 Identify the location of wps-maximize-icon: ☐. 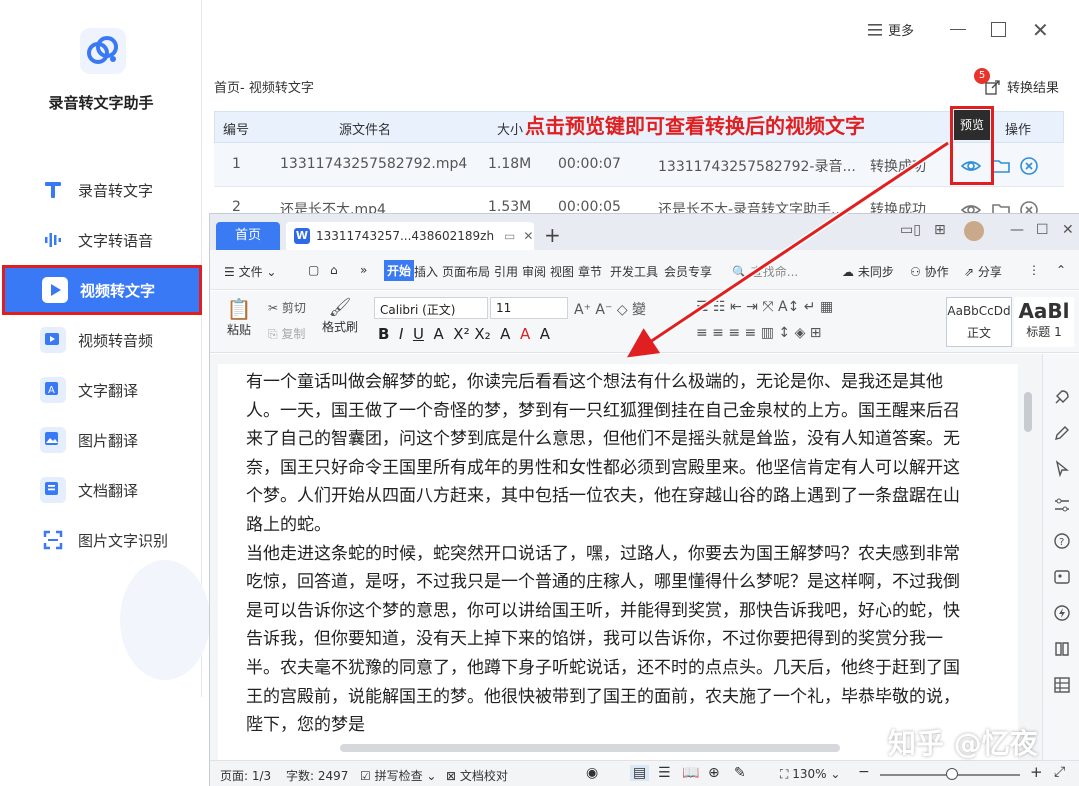
(1042, 230).